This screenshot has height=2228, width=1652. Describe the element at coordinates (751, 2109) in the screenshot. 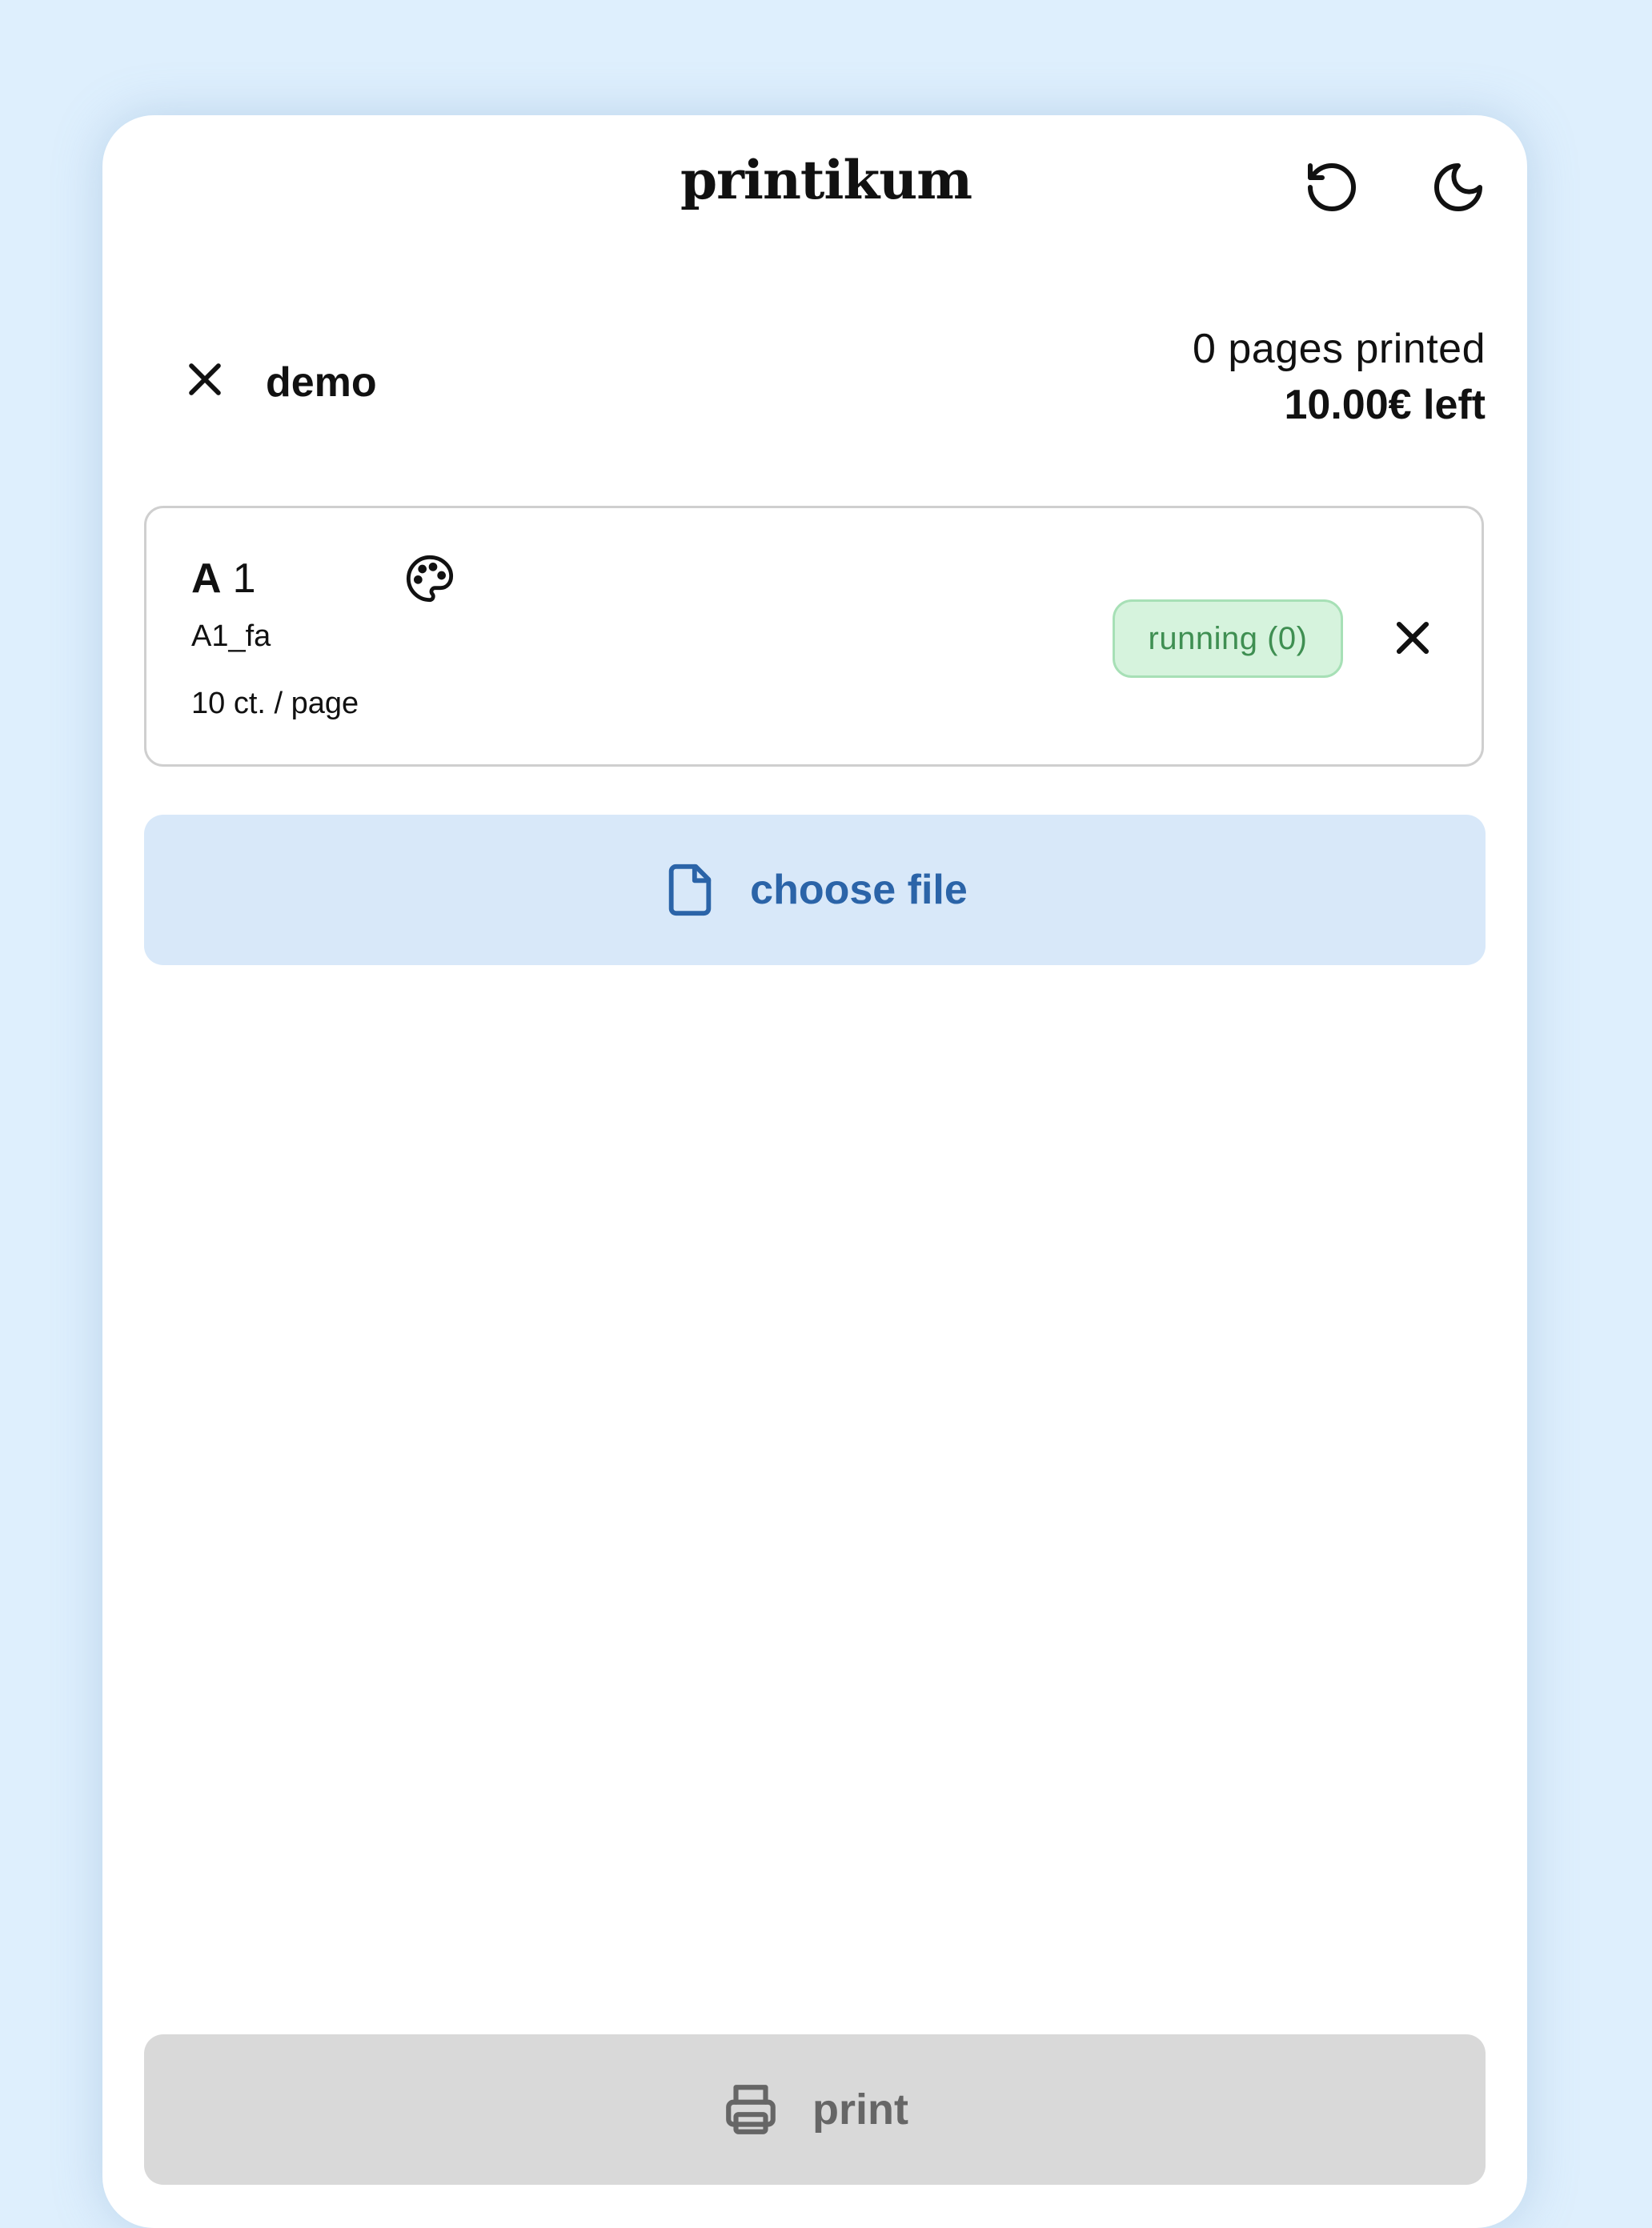

I see `printer-icon` at that location.